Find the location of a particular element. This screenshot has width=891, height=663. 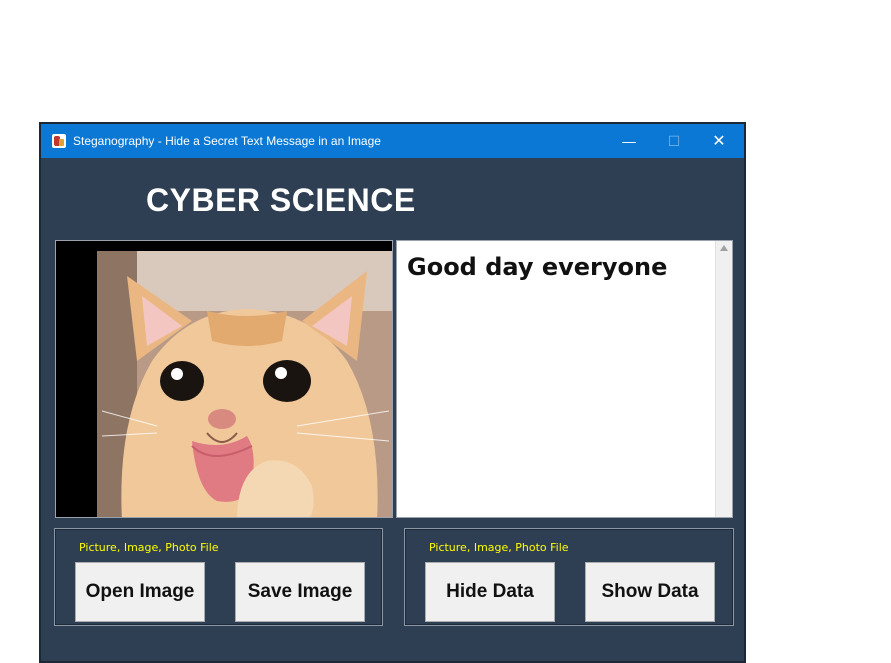

cat-photo-image is located at coordinates (244, 384).